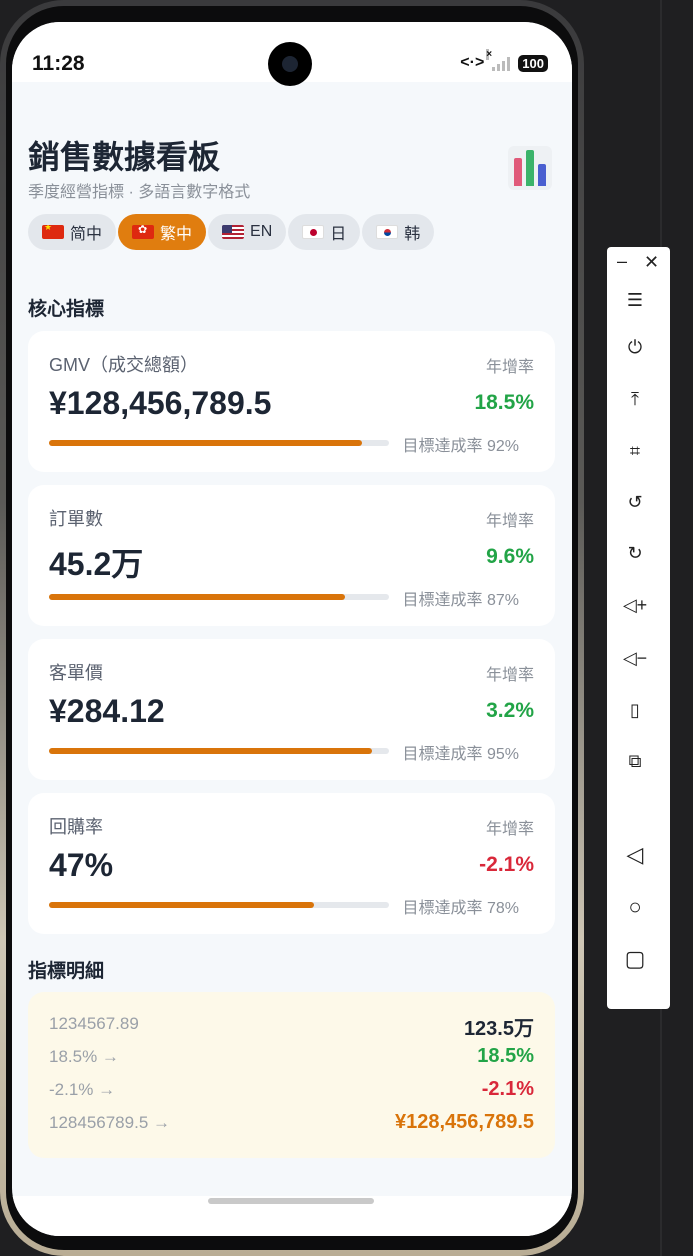 The image size is (693, 1256). Describe the element at coordinates (247, 232) in the screenshot. I see `language-tab: EN` at that location.